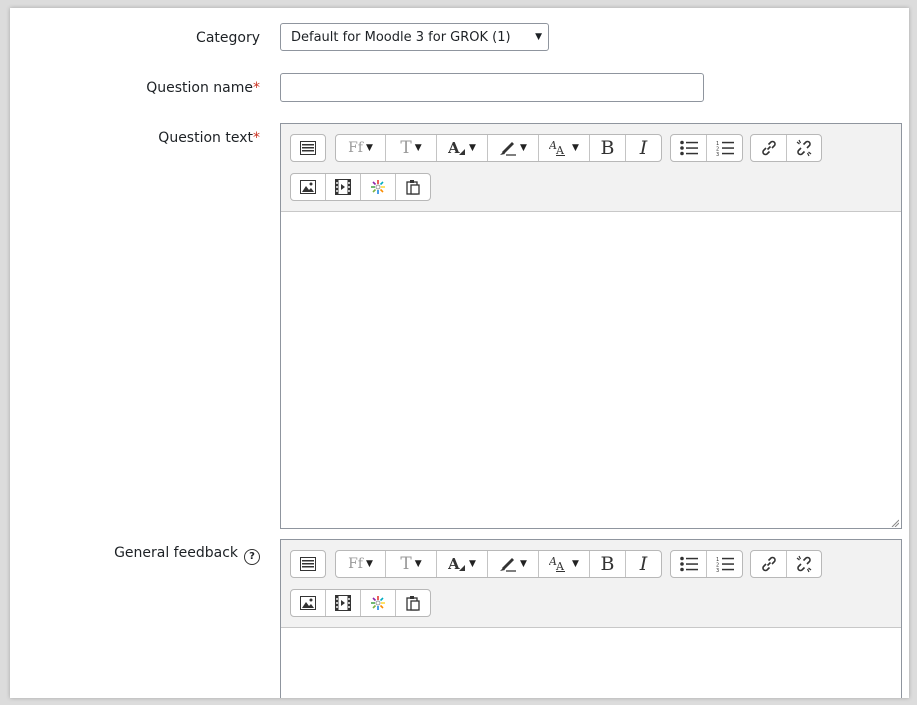  I want to click on category-label: Category, so click(228, 38).